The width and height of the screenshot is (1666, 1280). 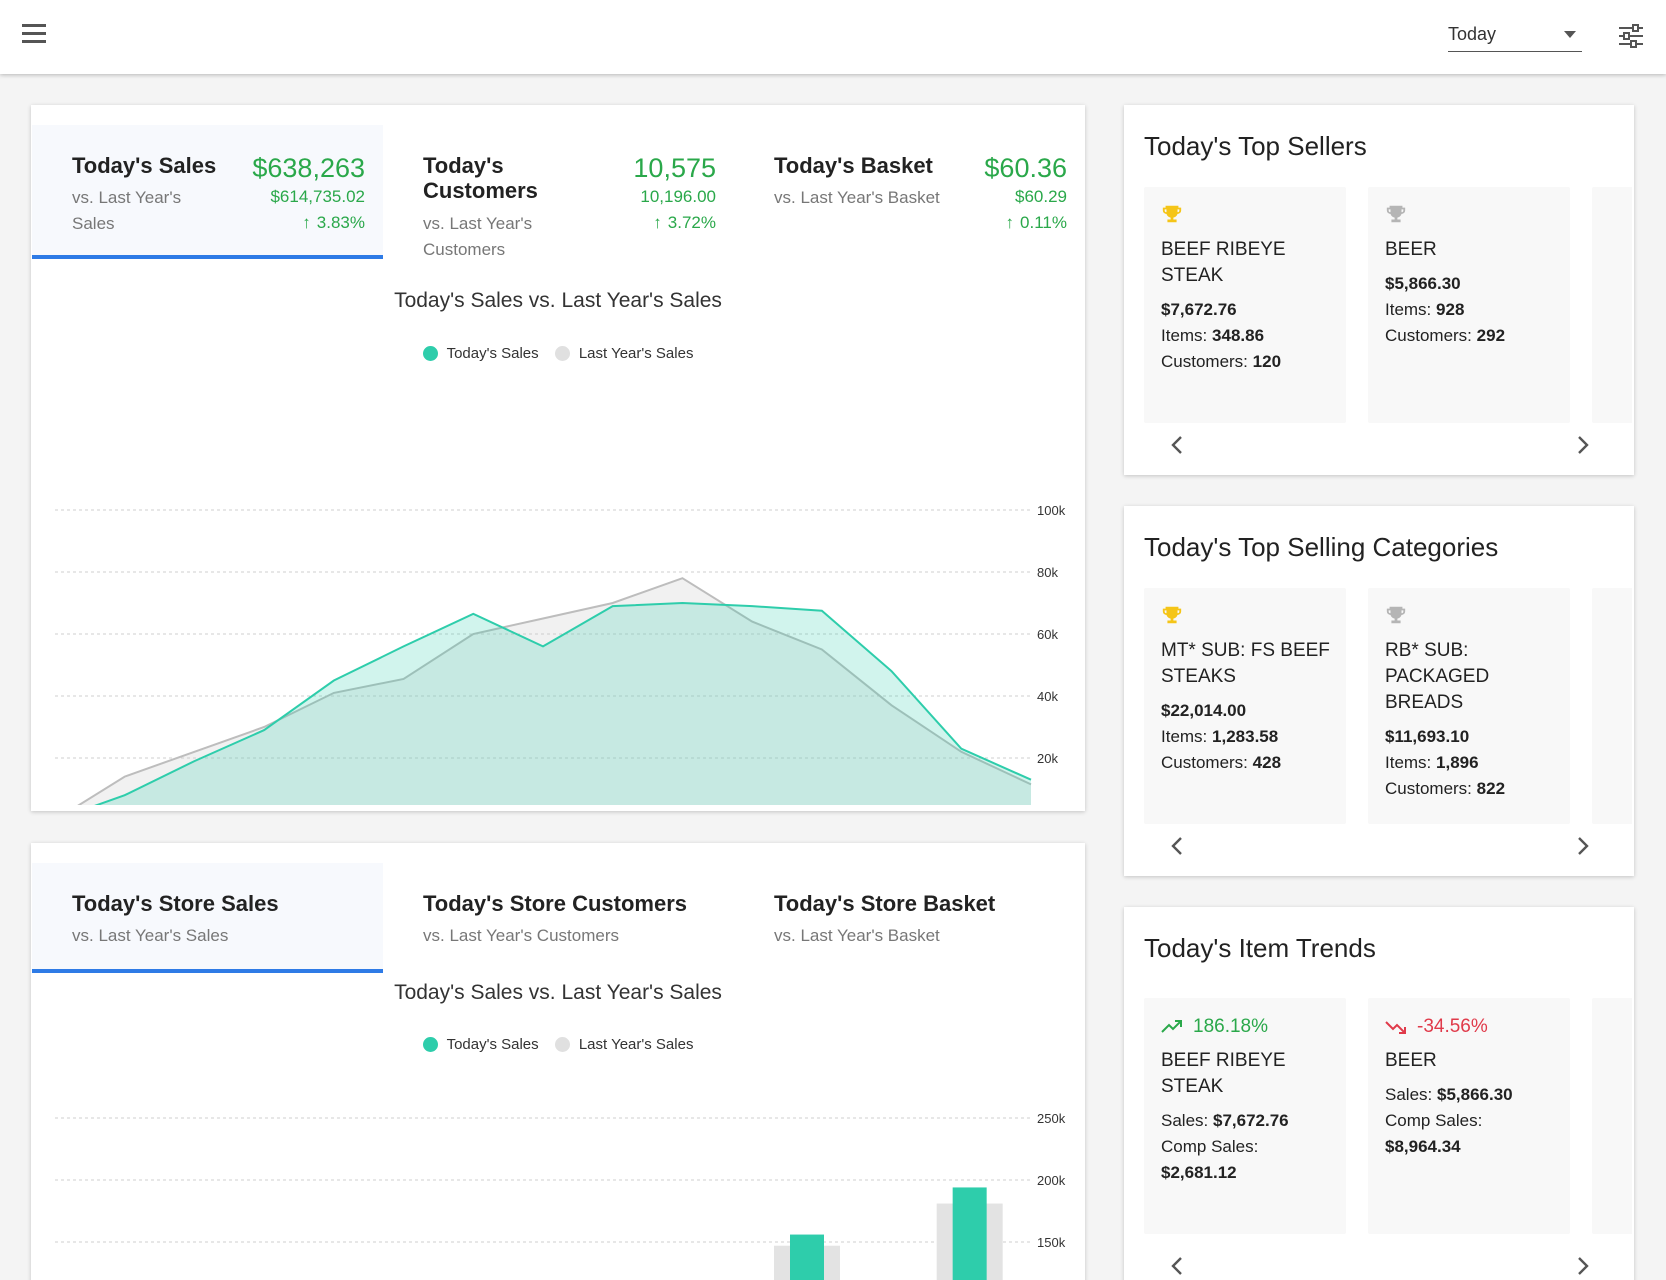 I want to click on kpi-title: Today's Sales, so click(x=144, y=165).